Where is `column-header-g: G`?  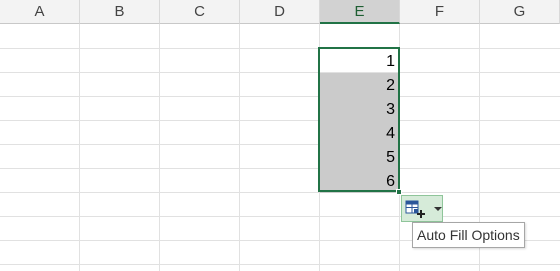 column-header-g: G is located at coordinates (520, 12).